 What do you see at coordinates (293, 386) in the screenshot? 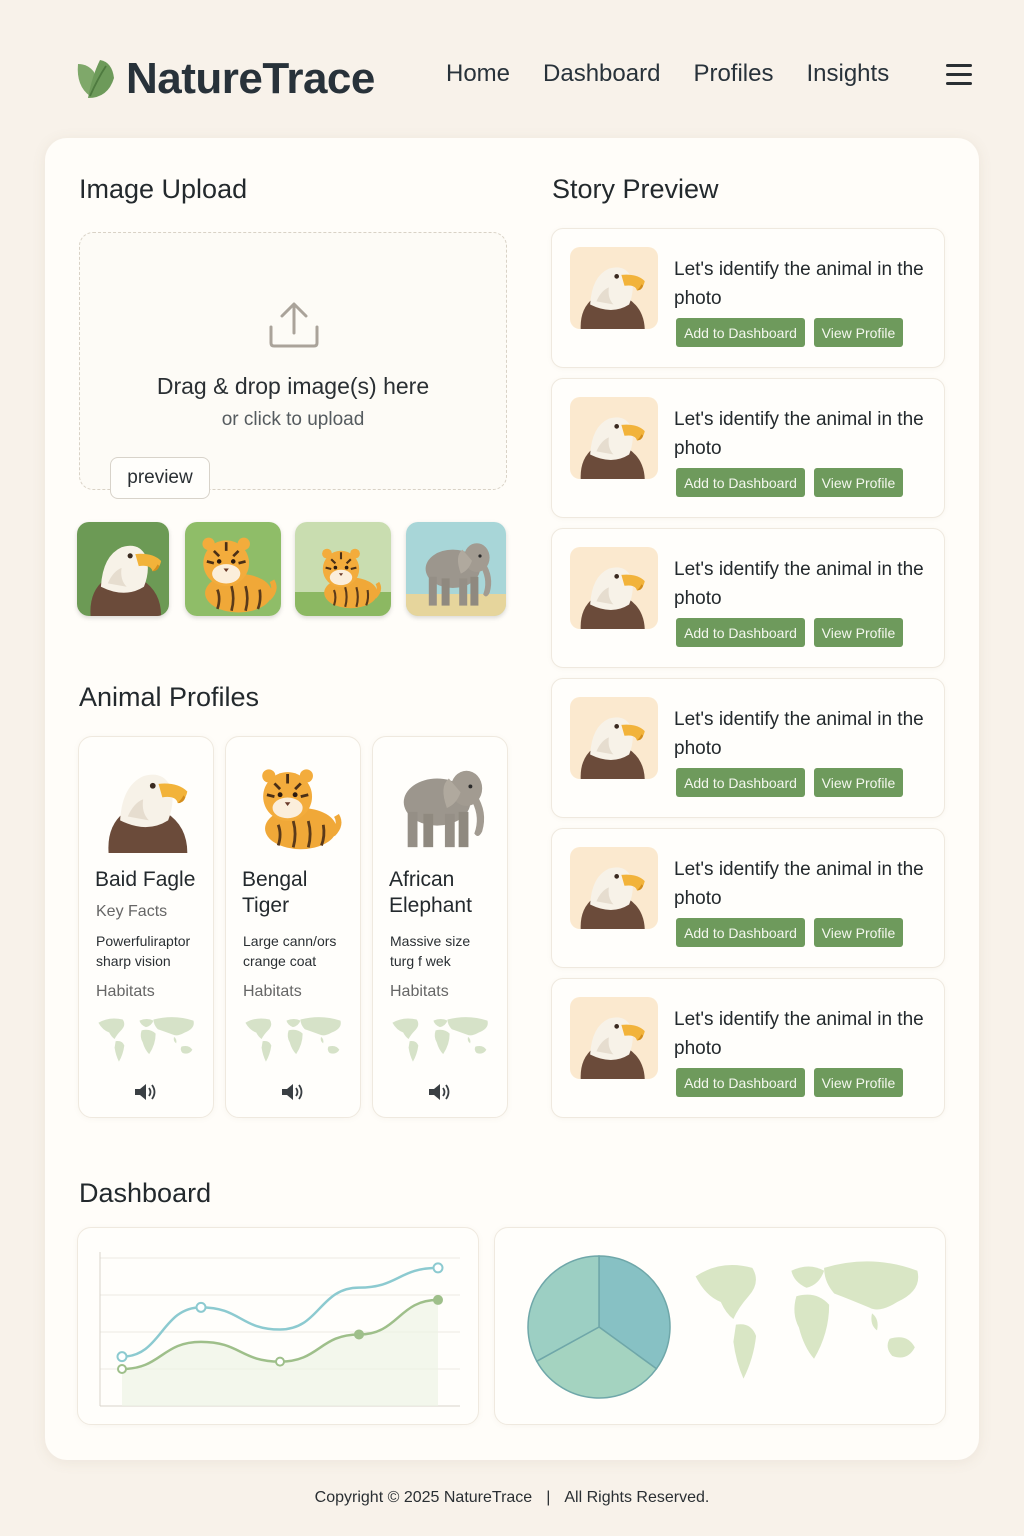
I see `dropzone-instruction: Drag & drop image(s) here` at bounding box center [293, 386].